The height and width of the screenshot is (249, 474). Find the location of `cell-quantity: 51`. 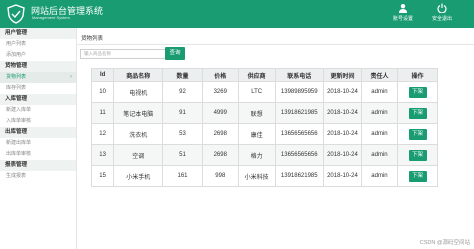

cell-quantity: 51 is located at coordinates (182, 155).